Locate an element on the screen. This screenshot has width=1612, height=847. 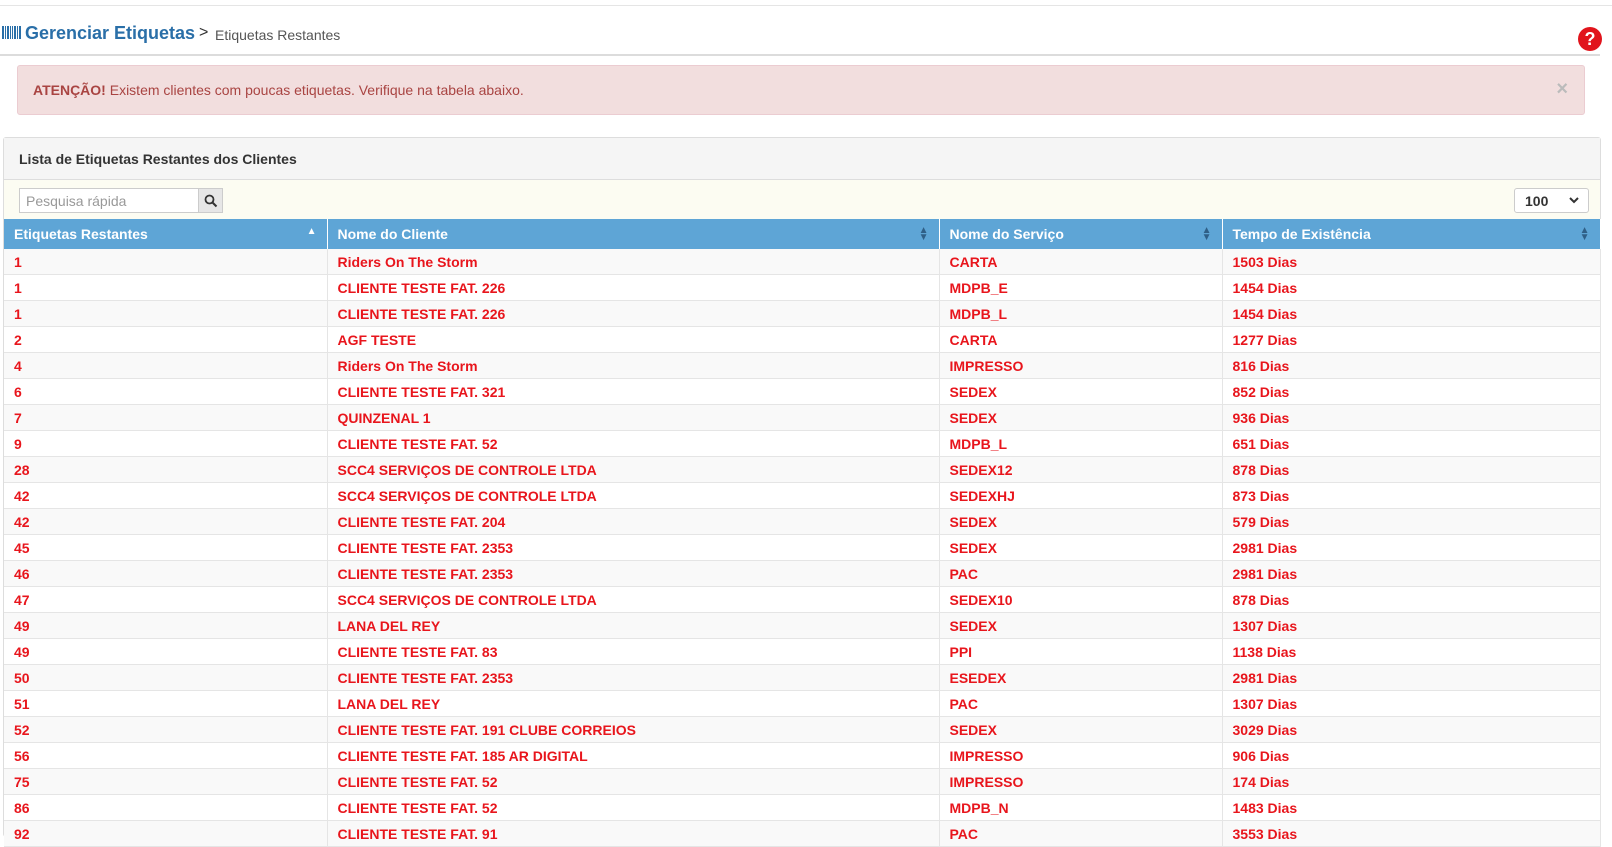
column-label: Nome do Cliente is located at coordinates (392, 234).